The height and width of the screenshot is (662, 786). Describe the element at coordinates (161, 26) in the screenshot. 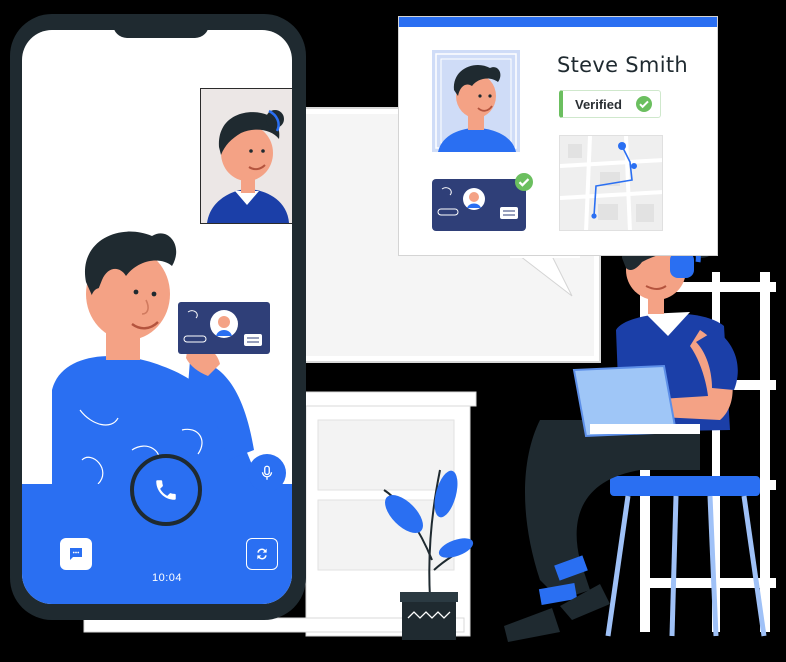

I see `phone-notch` at that location.